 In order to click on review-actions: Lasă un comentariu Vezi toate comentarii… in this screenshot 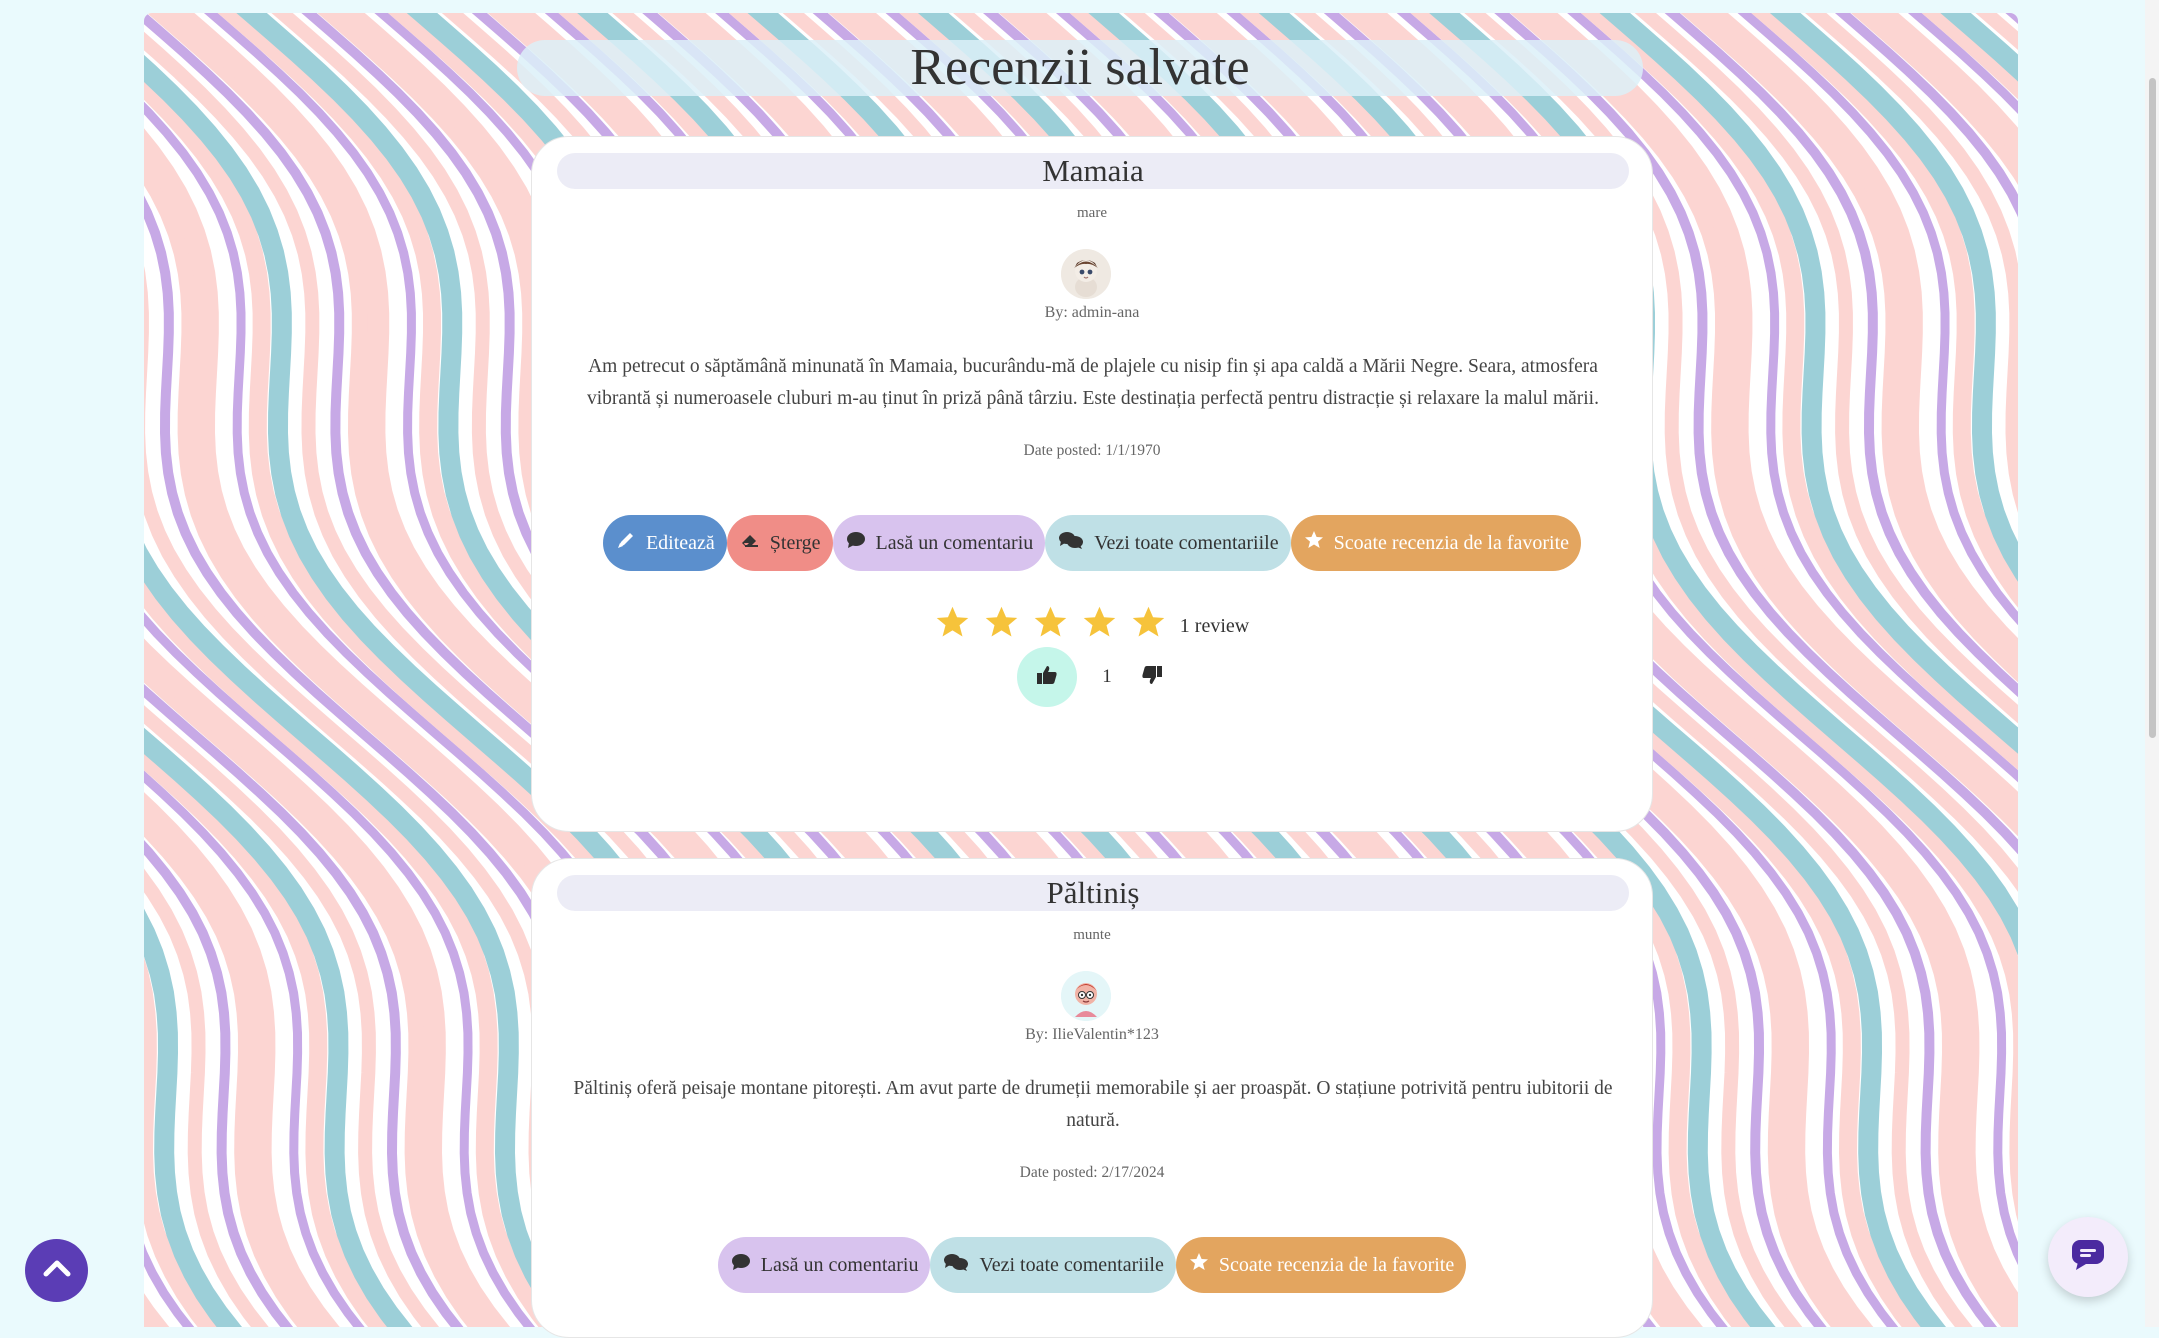, I will do `click(1092, 1265)`.